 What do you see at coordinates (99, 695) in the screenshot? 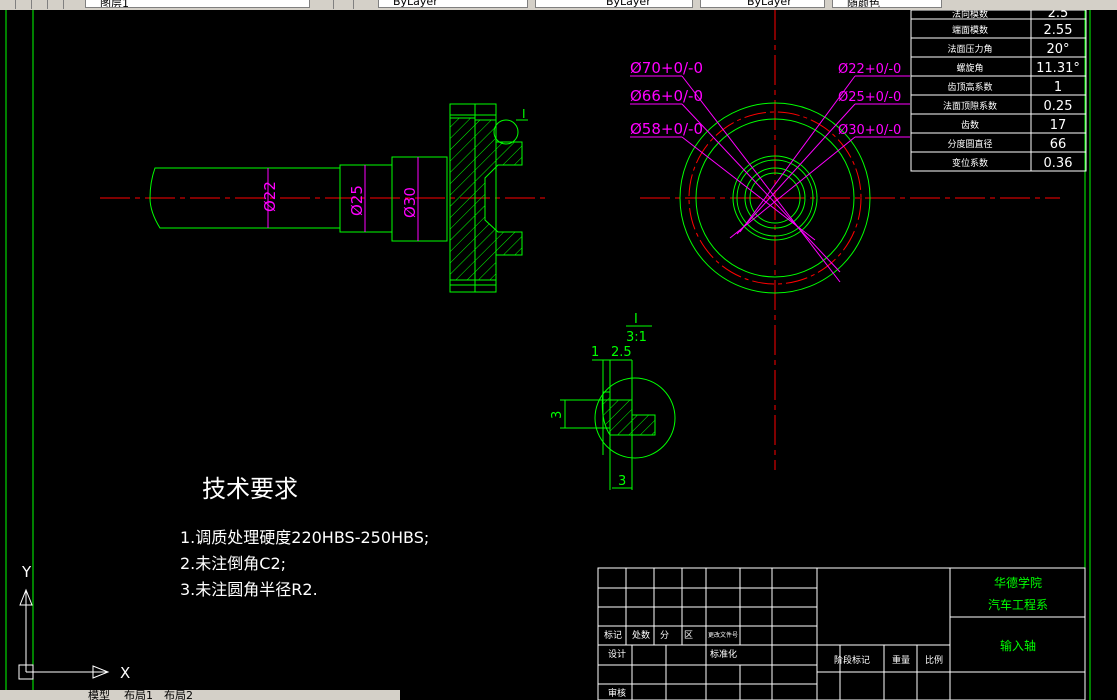
I see `tab-model: 模型` at bounding box center [99, 695].